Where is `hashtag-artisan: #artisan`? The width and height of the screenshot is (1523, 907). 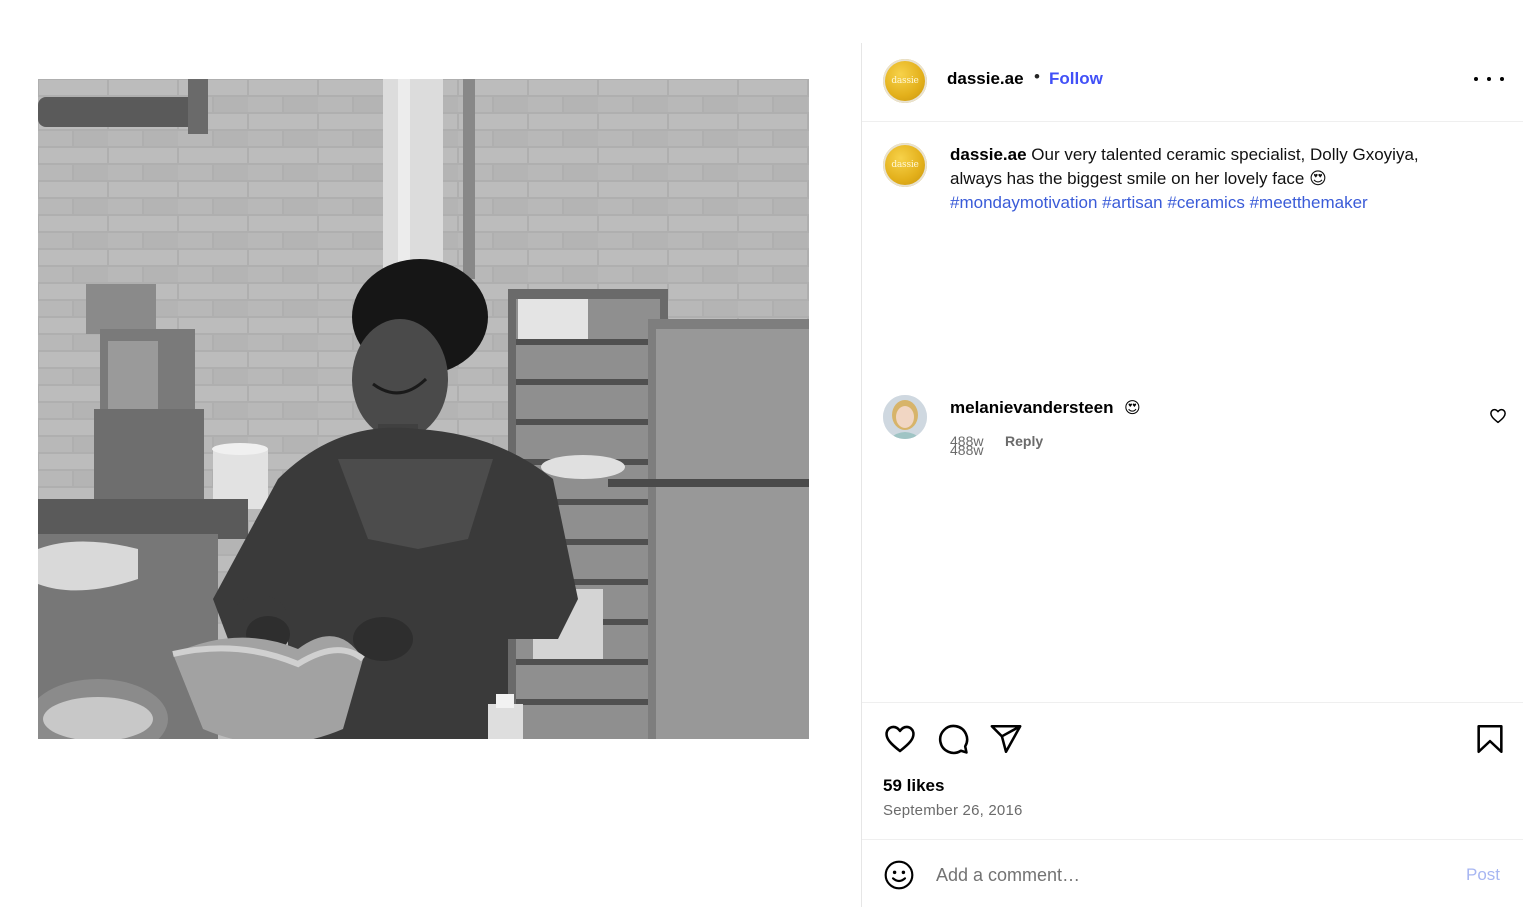
hashtag-artisan: #artisan is located at coordinates (1132, 202).